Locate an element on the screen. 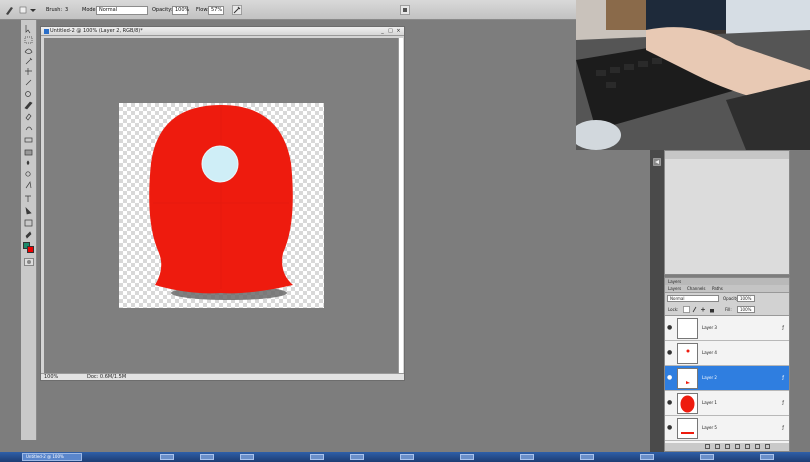 The height and width of the screenshot is (462, 810). blur-tool-icon is located at coordinates (28, 162).